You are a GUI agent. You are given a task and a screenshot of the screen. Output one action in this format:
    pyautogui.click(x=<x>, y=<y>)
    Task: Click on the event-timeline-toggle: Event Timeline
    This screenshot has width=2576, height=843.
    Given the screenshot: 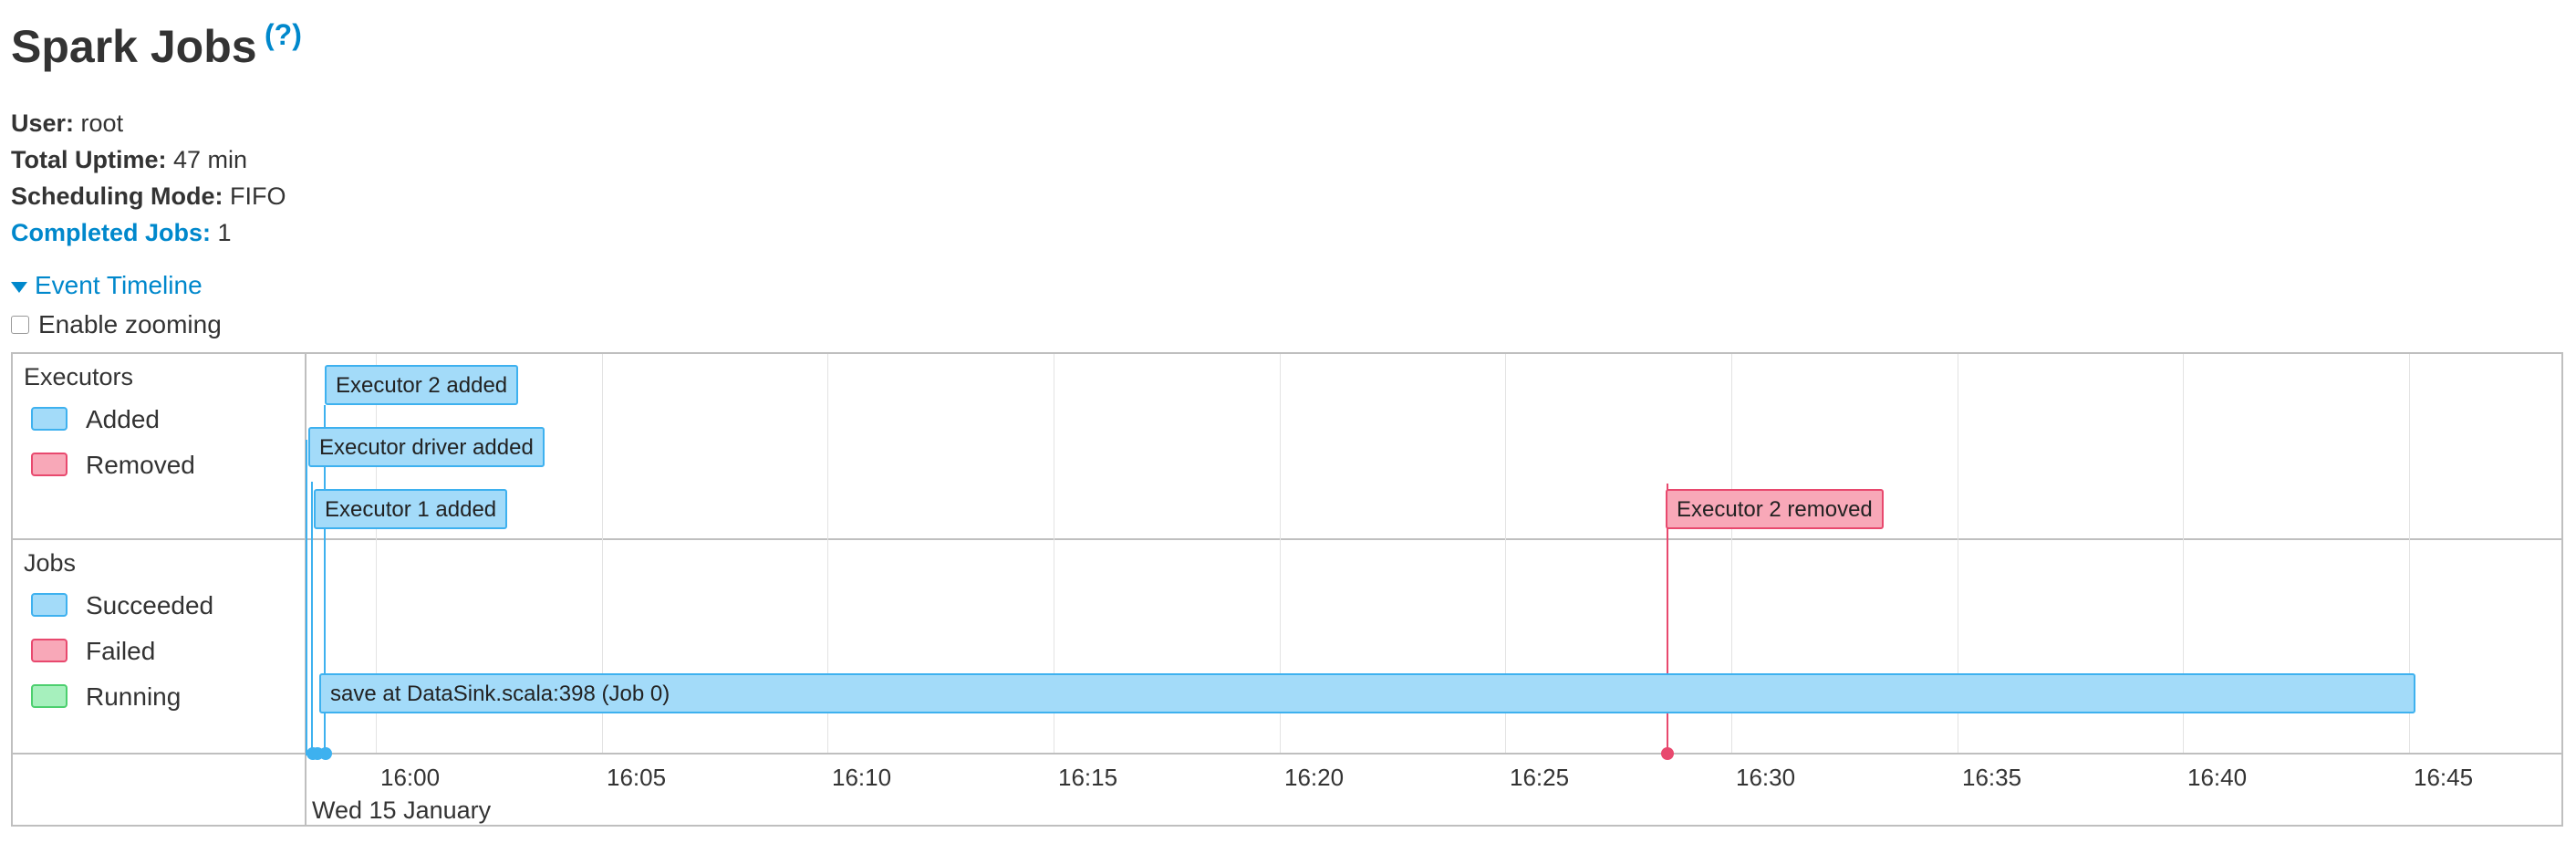 What is the action you would take?
    pyautogui.click(x=107, y=285)
    